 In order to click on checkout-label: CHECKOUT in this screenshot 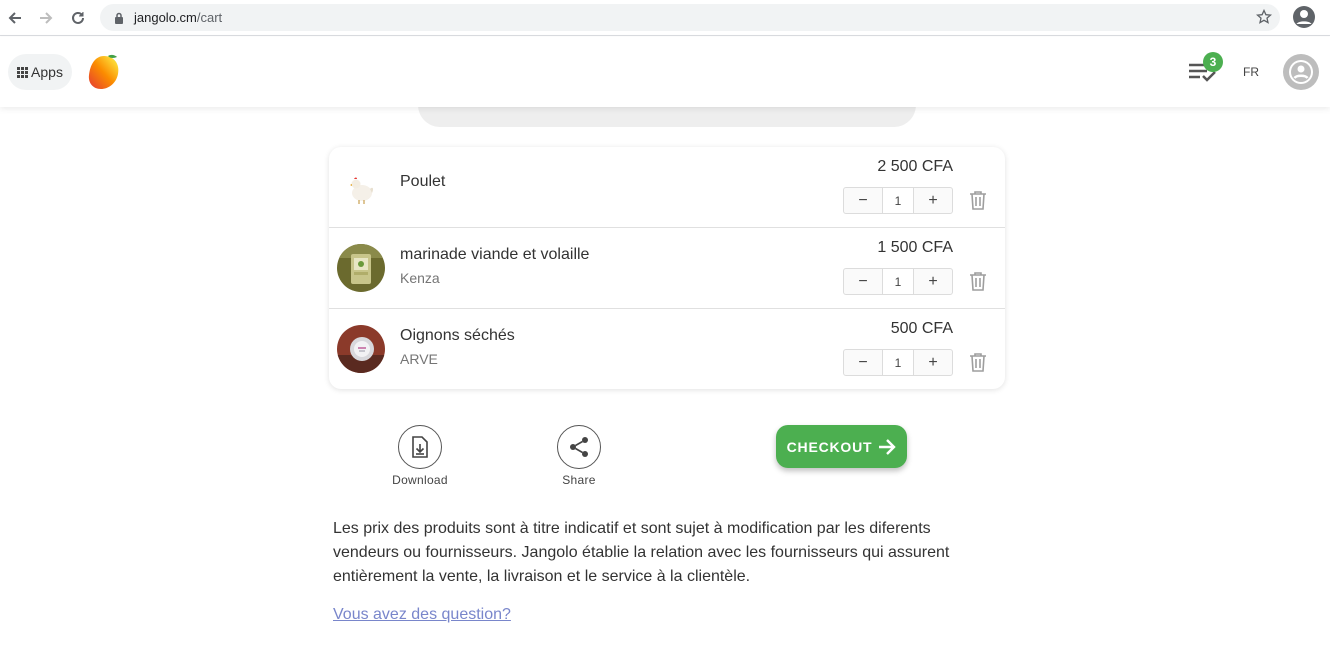, I will do `click(829, 446)`.